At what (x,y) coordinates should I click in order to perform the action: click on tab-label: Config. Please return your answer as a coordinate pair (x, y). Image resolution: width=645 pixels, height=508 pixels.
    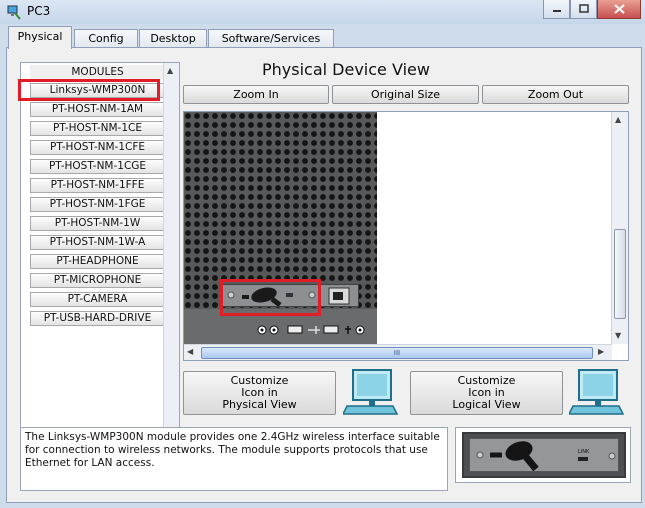
    Looking at the image, I should click on (106, 38).